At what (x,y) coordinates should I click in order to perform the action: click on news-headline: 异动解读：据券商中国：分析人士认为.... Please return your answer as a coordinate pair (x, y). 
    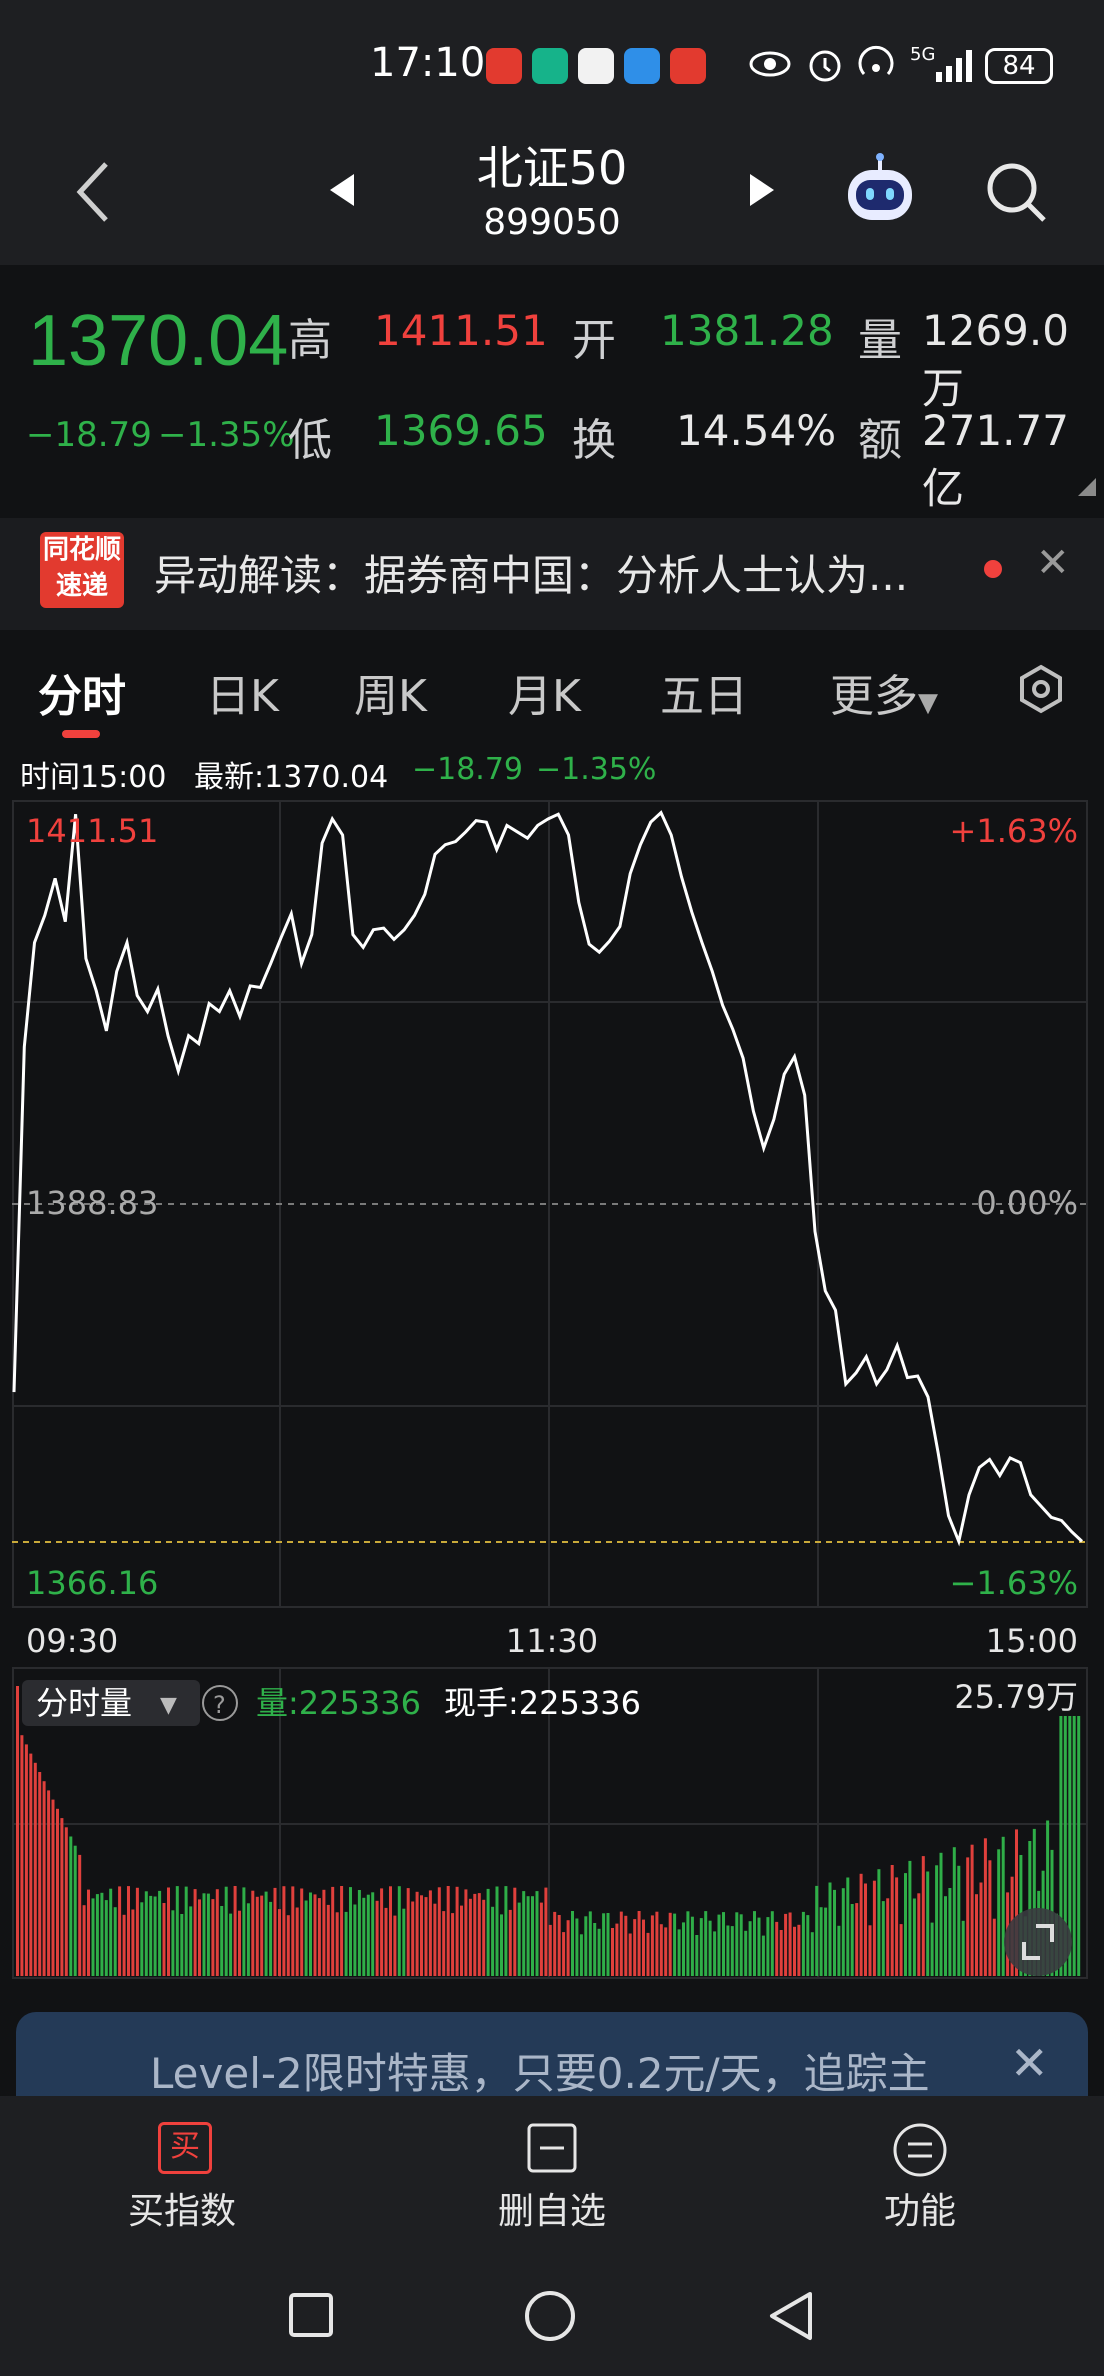
    Looking at the image, I should click on (531, 572).